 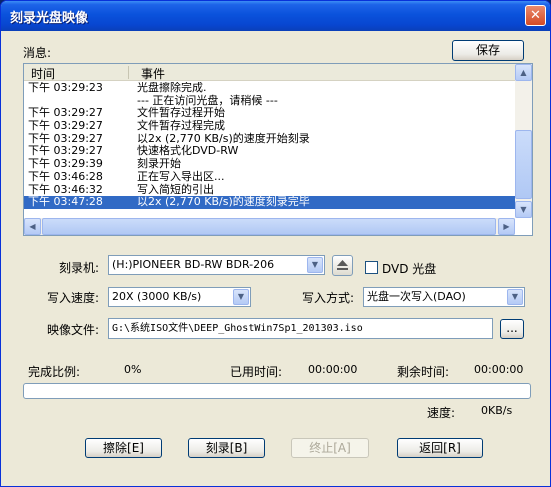 I want to click on scroll-right-icon: ▶, so click(x=506, y=226).